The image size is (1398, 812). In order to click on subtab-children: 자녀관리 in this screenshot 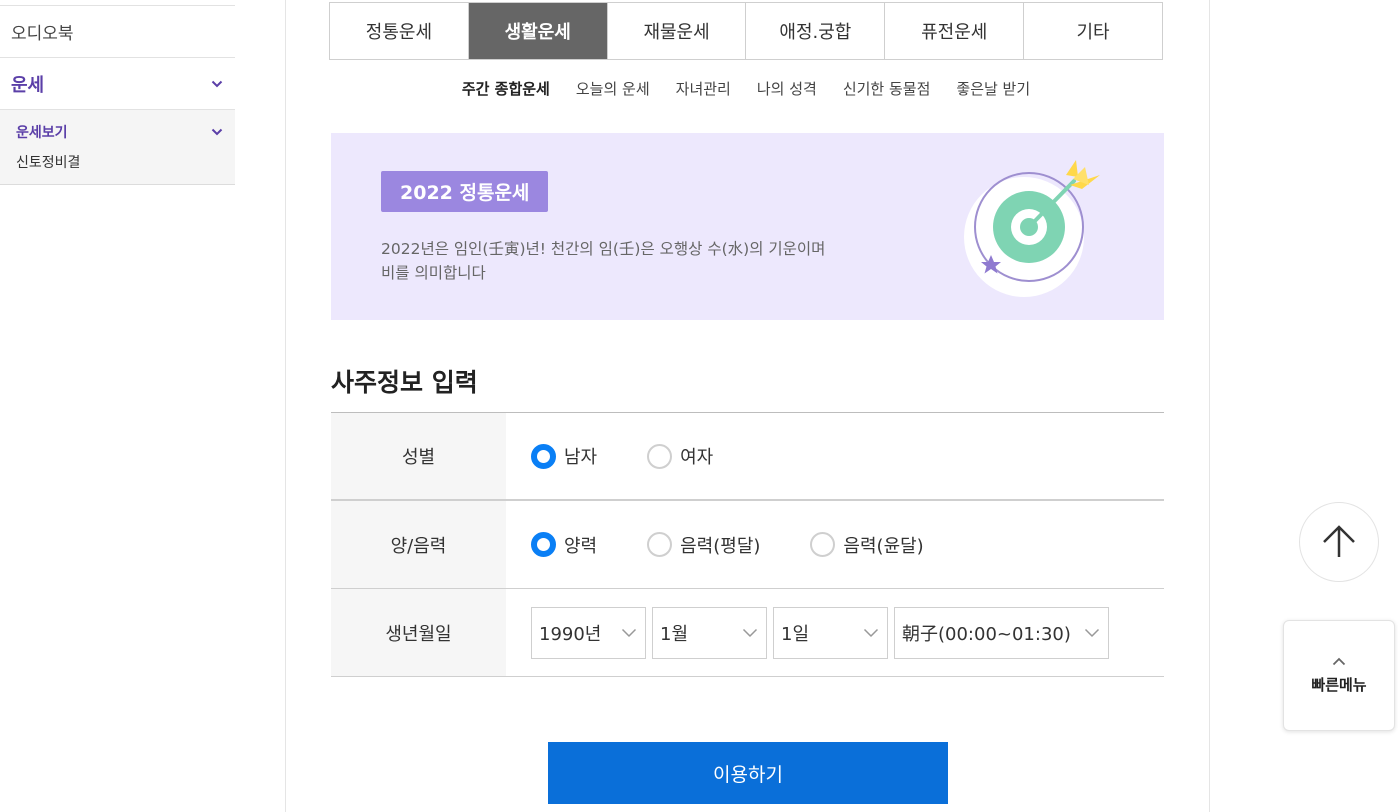, I will do `click(703, 88)`.